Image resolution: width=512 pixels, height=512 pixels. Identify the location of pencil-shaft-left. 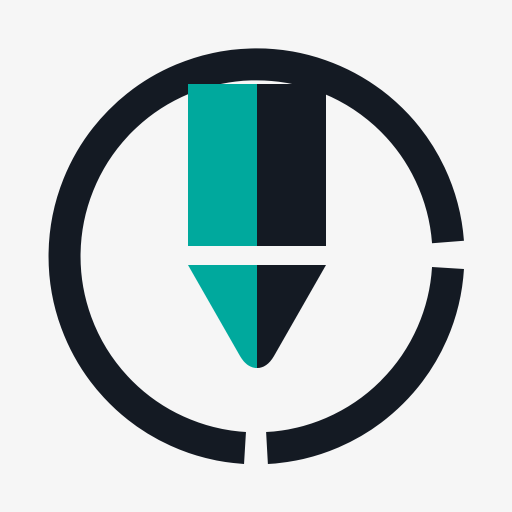
(222, 165).